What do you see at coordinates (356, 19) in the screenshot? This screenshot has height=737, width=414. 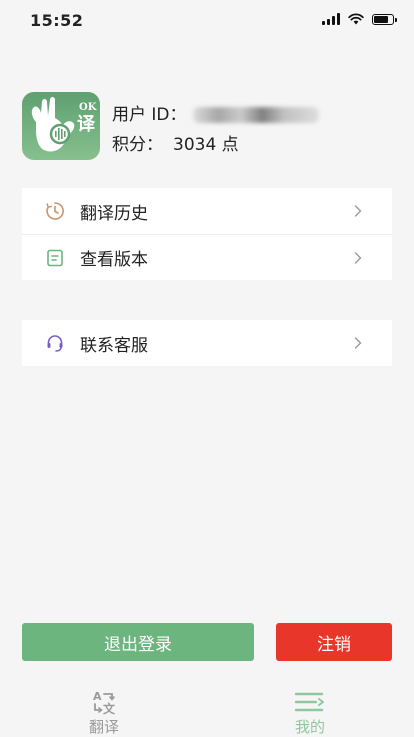 I see `wifi-icon` at bounding box center [356, 19].